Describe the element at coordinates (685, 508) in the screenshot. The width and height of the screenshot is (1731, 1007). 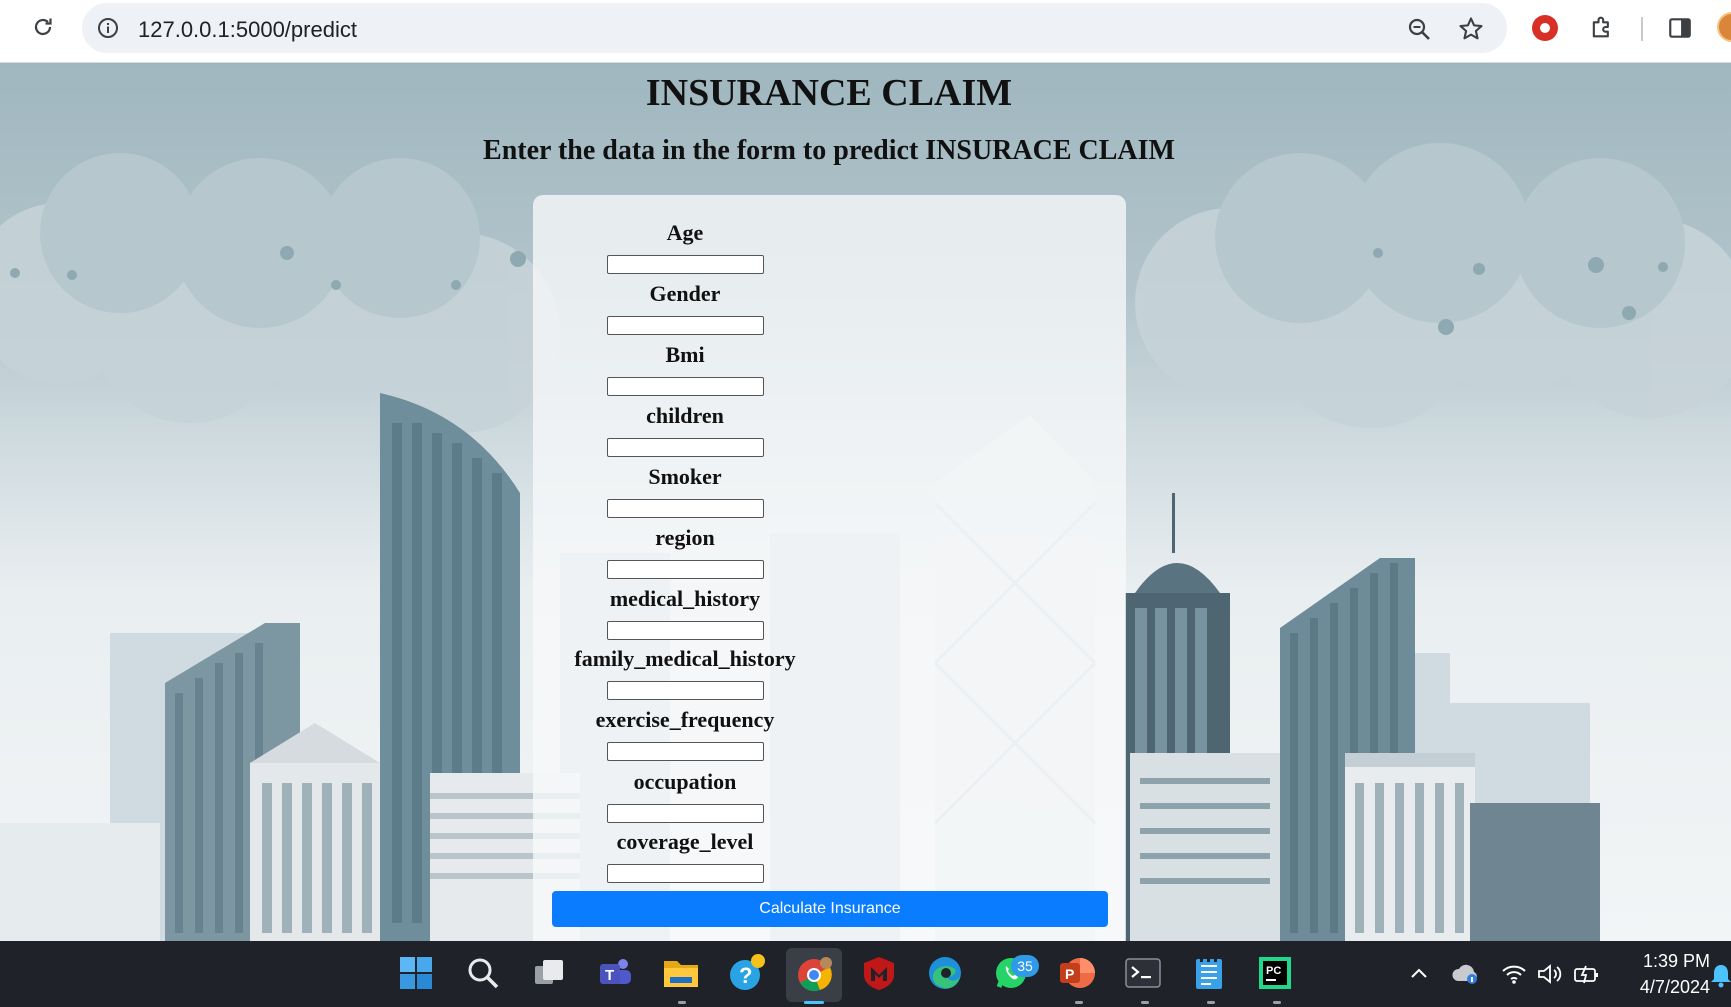
I see `smoker-input` at that location.